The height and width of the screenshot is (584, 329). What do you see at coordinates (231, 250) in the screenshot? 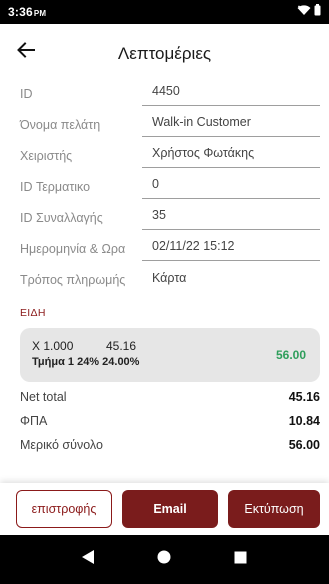
I see `detail-value: 02/11/22 15:12` at bounding box center [231, 250].